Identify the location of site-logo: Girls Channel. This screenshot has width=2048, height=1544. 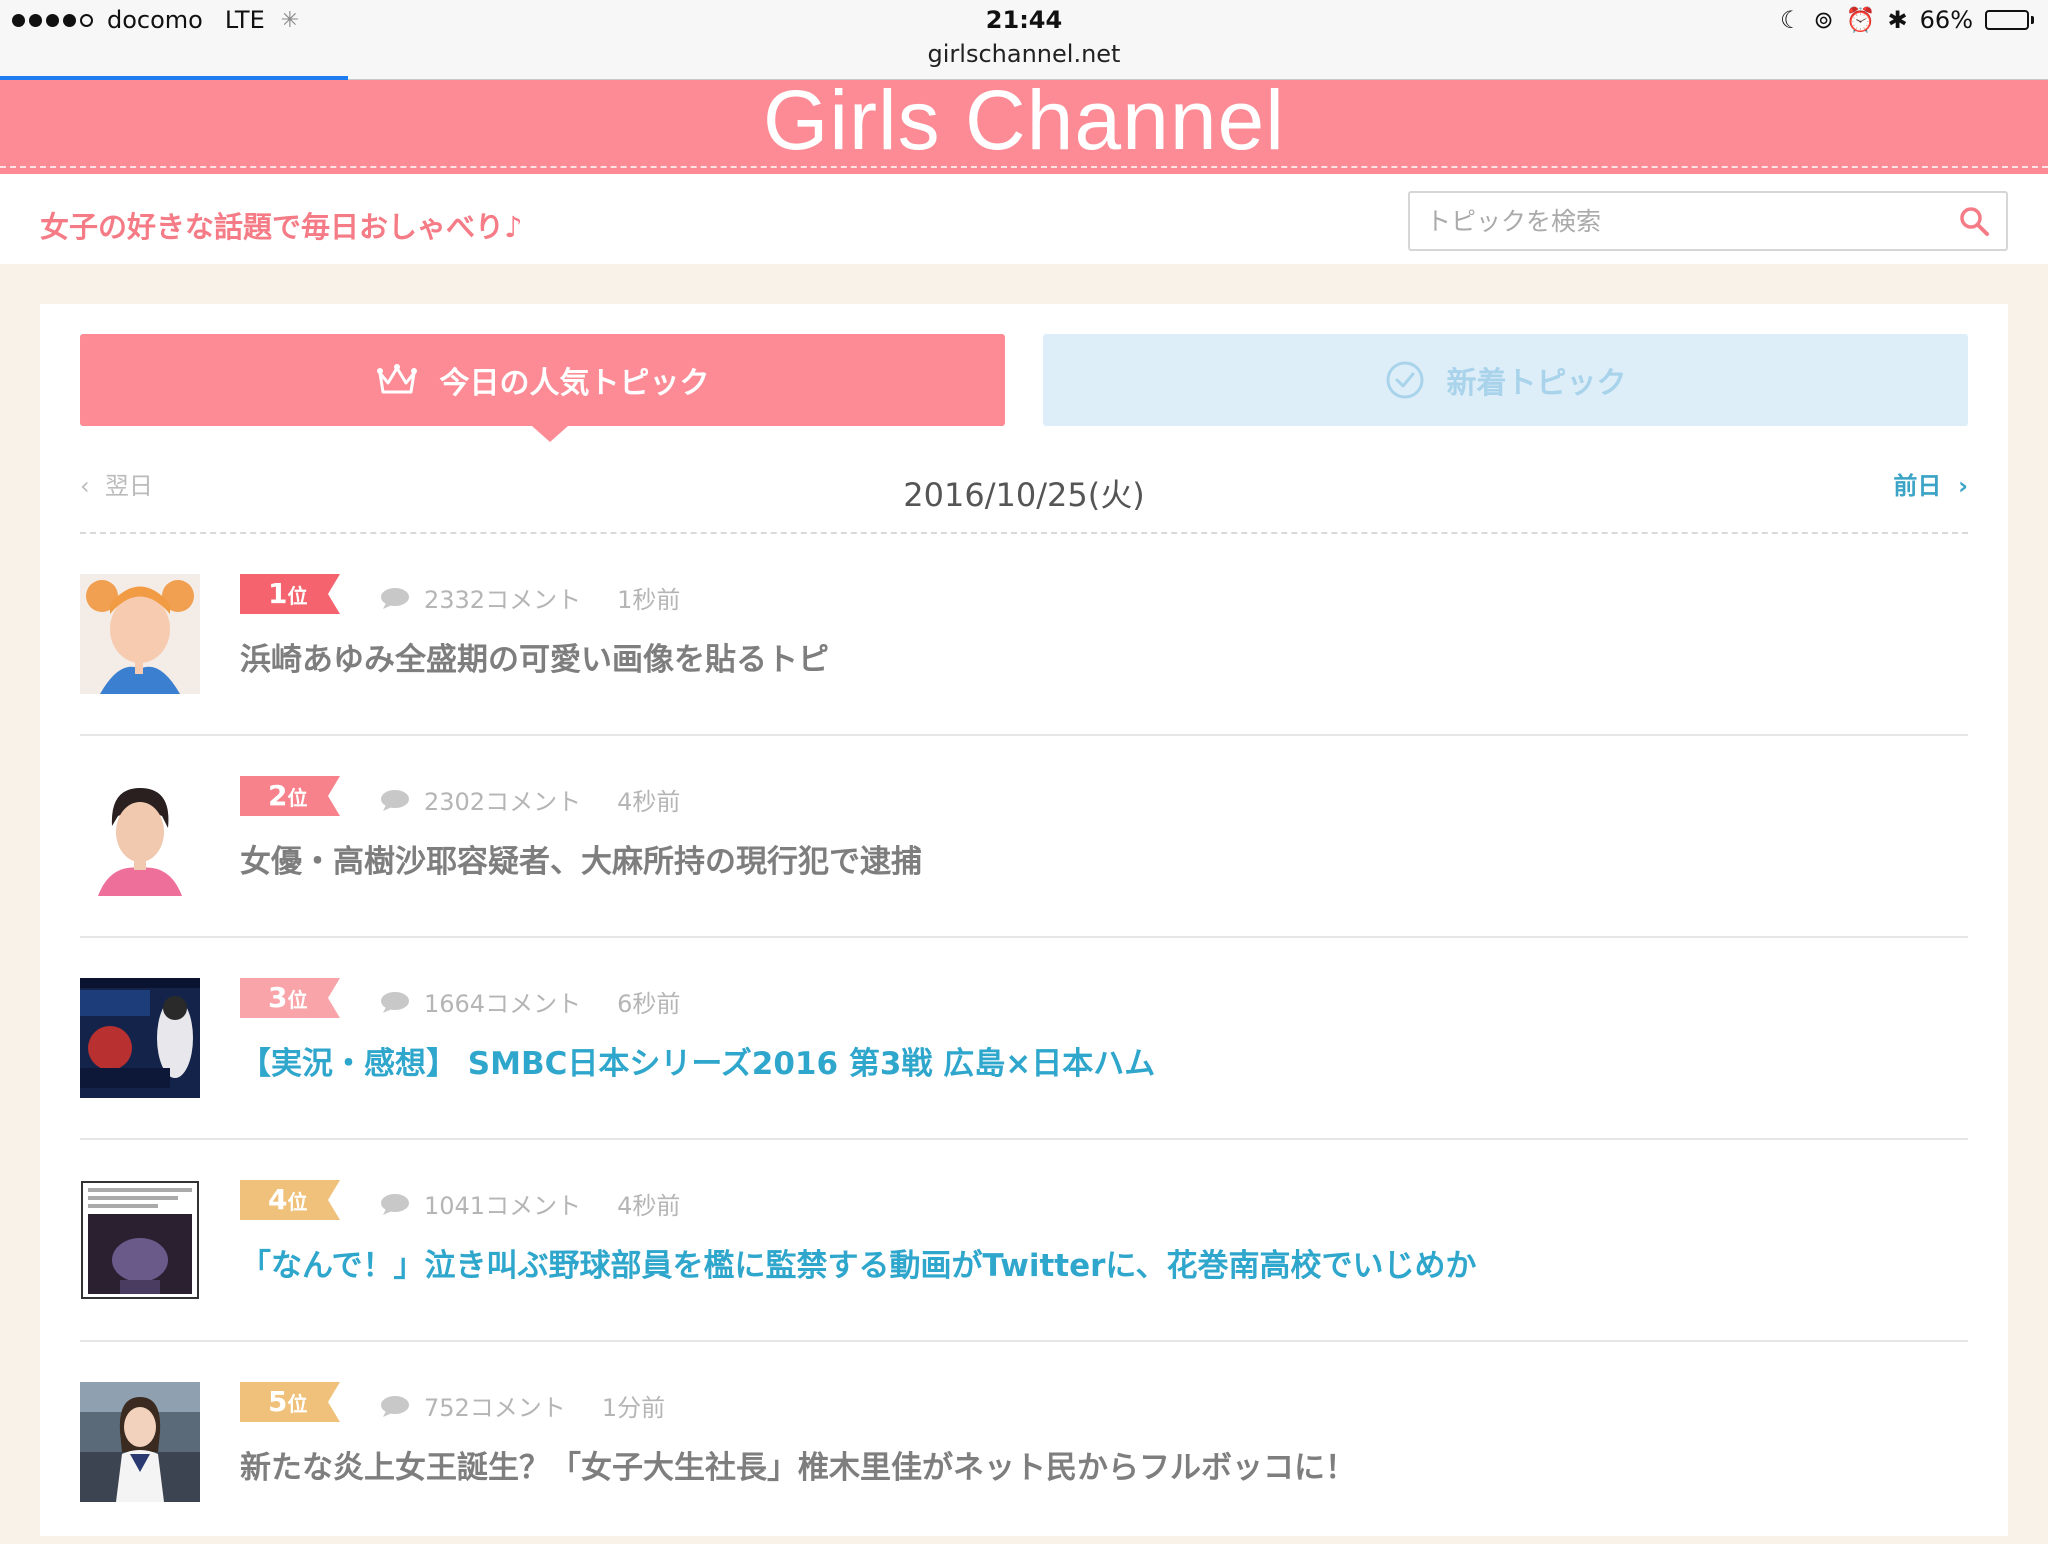
(1024, 120).